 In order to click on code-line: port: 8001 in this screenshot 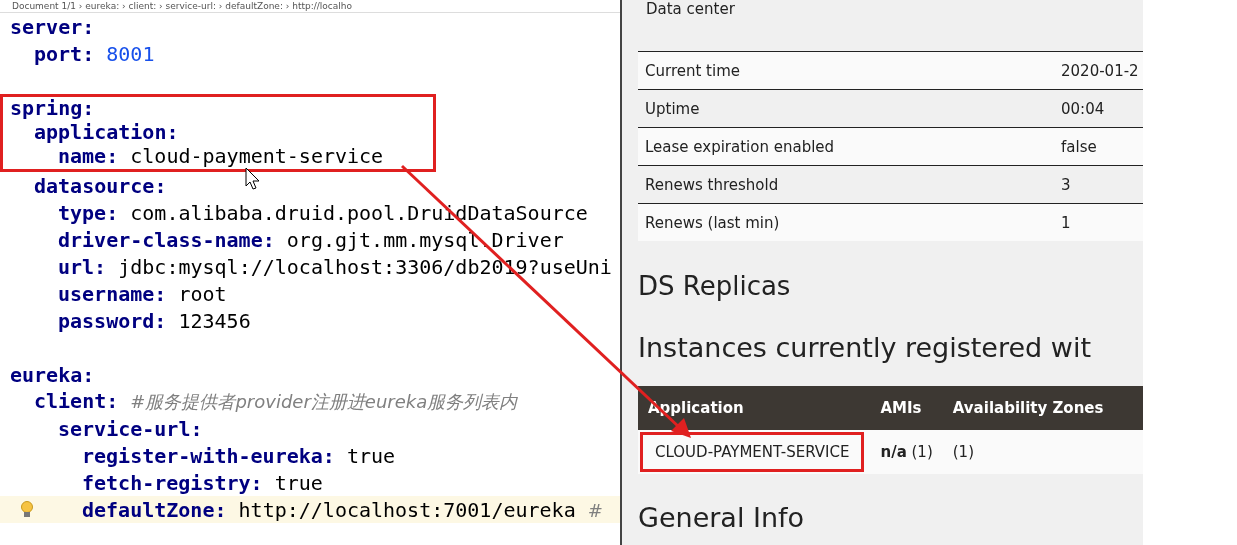, I will do `click(94, 53)`.